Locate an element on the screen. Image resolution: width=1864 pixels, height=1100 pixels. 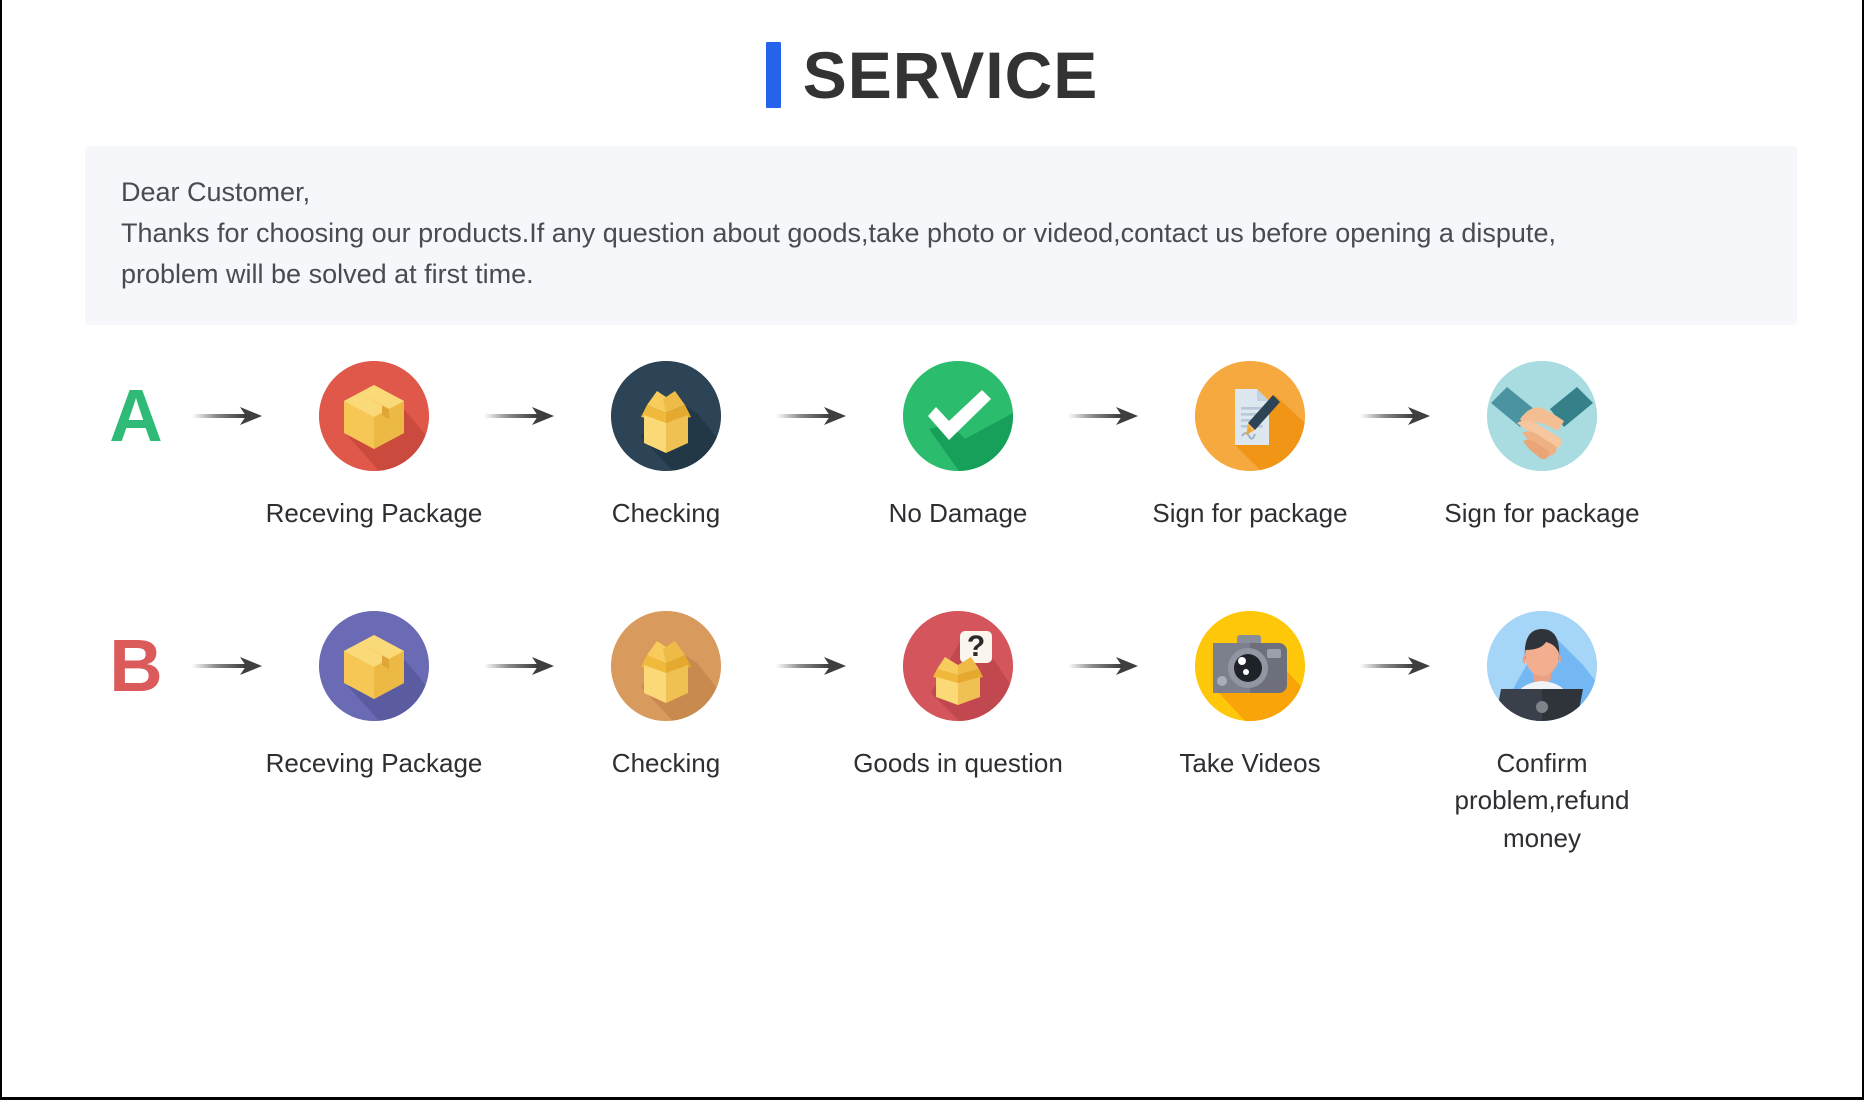
flow-badge-a: A is located at coordinates (136, 416).